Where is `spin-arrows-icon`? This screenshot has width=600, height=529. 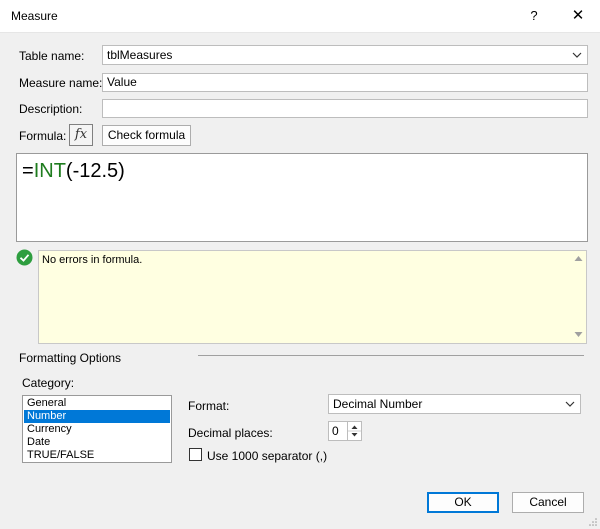 spin-arrows-icon is located at coordinates (354, 431).